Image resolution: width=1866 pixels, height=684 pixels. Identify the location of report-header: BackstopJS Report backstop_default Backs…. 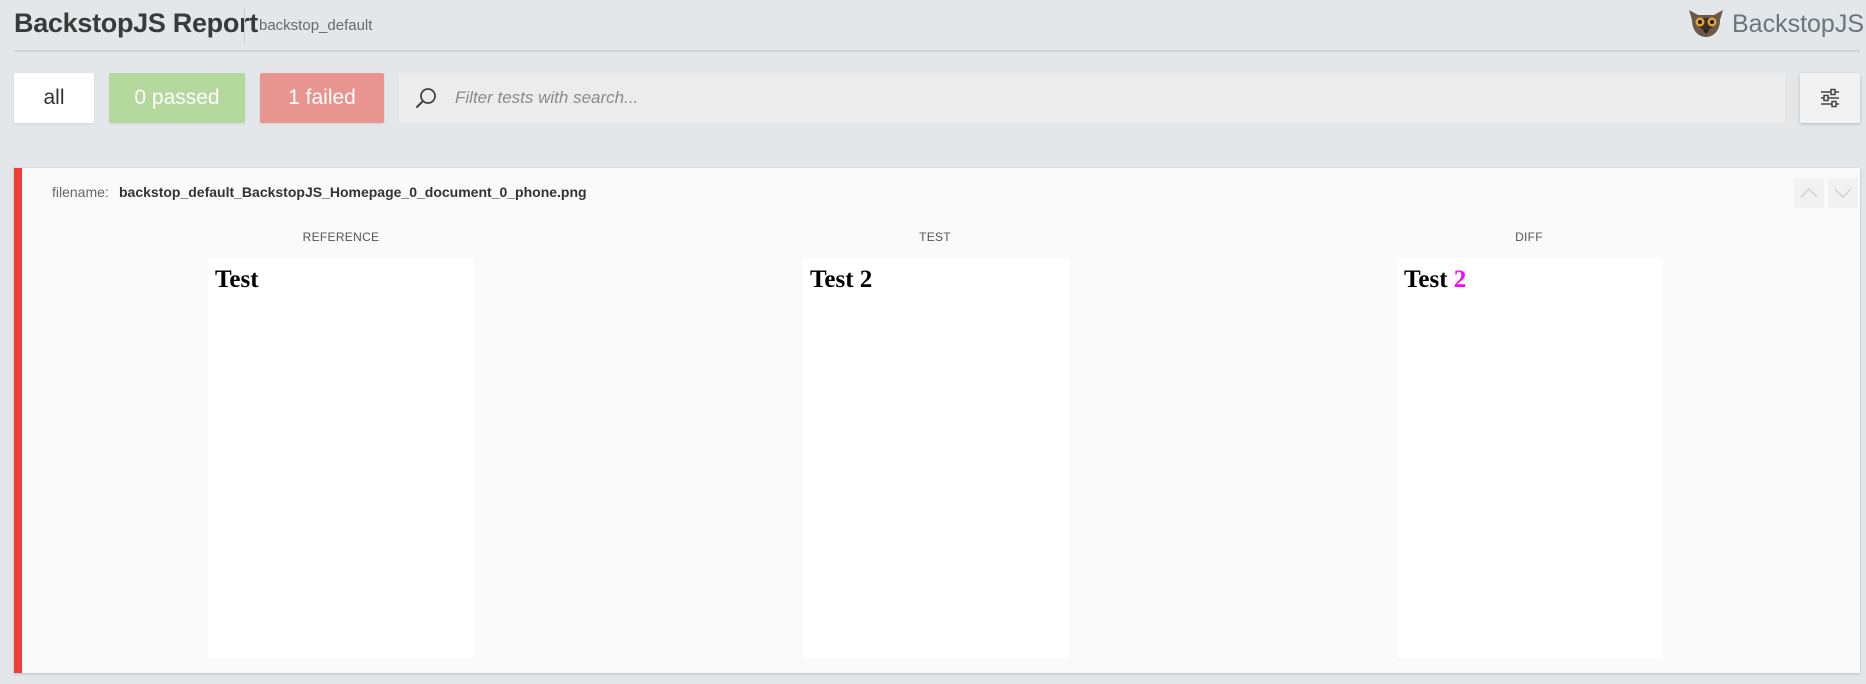
(939, 26).